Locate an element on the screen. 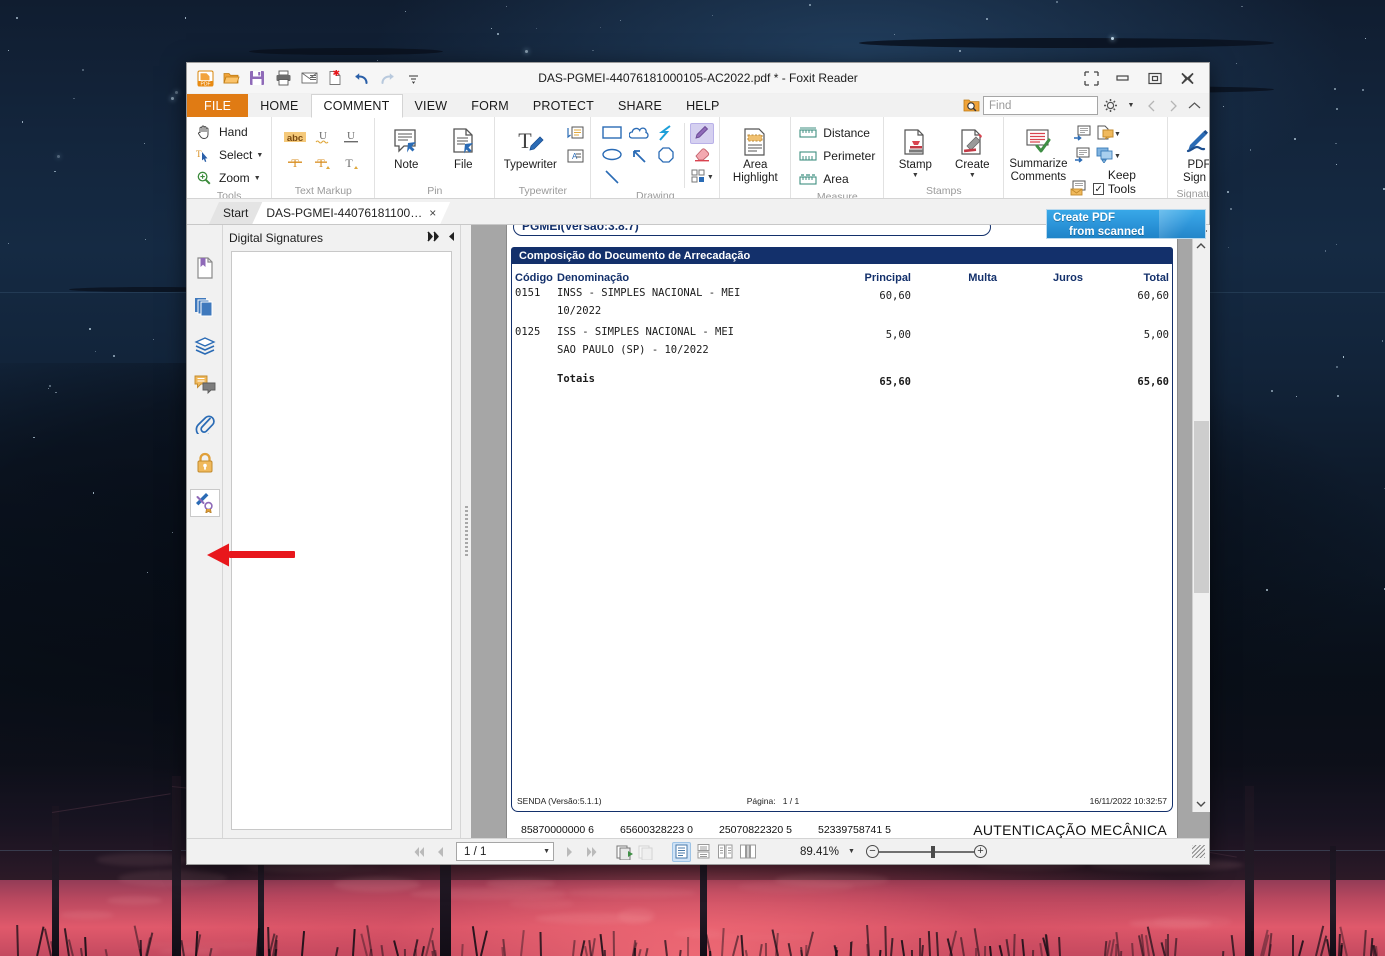 Image resolution: width=1385 pixels, height=956 pixels. polyline-tool-button is located at coordinates (666, 134).